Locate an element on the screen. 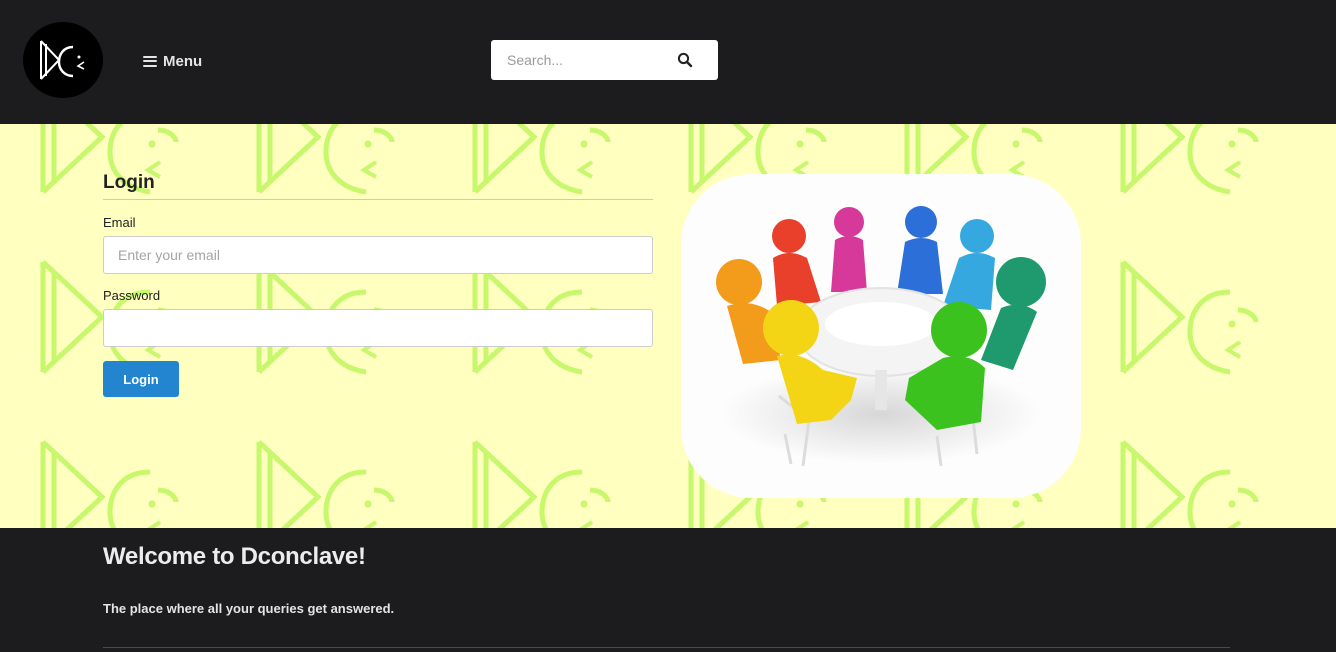  menu-button: Menu is located at coordinates (172, 61).